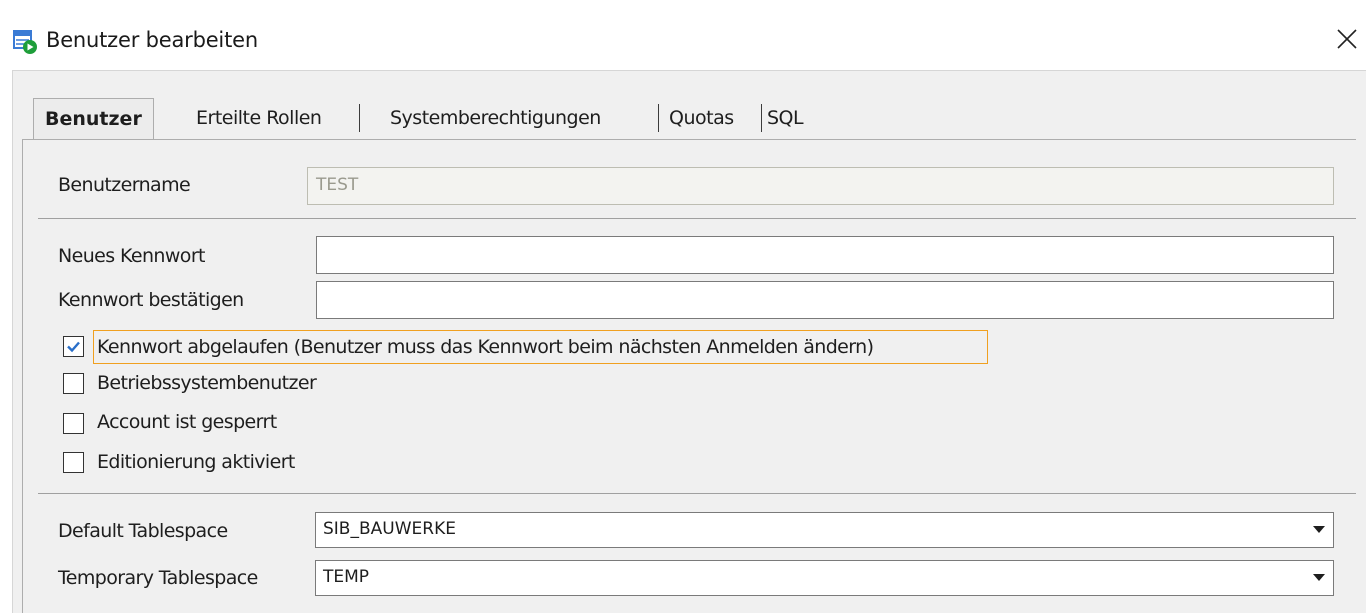  What do you see at coordinates (158, 578) in the screenshot?
I see `temporary-tablespace-label: Temporary Tablespace` at bounding box center [158, 578].